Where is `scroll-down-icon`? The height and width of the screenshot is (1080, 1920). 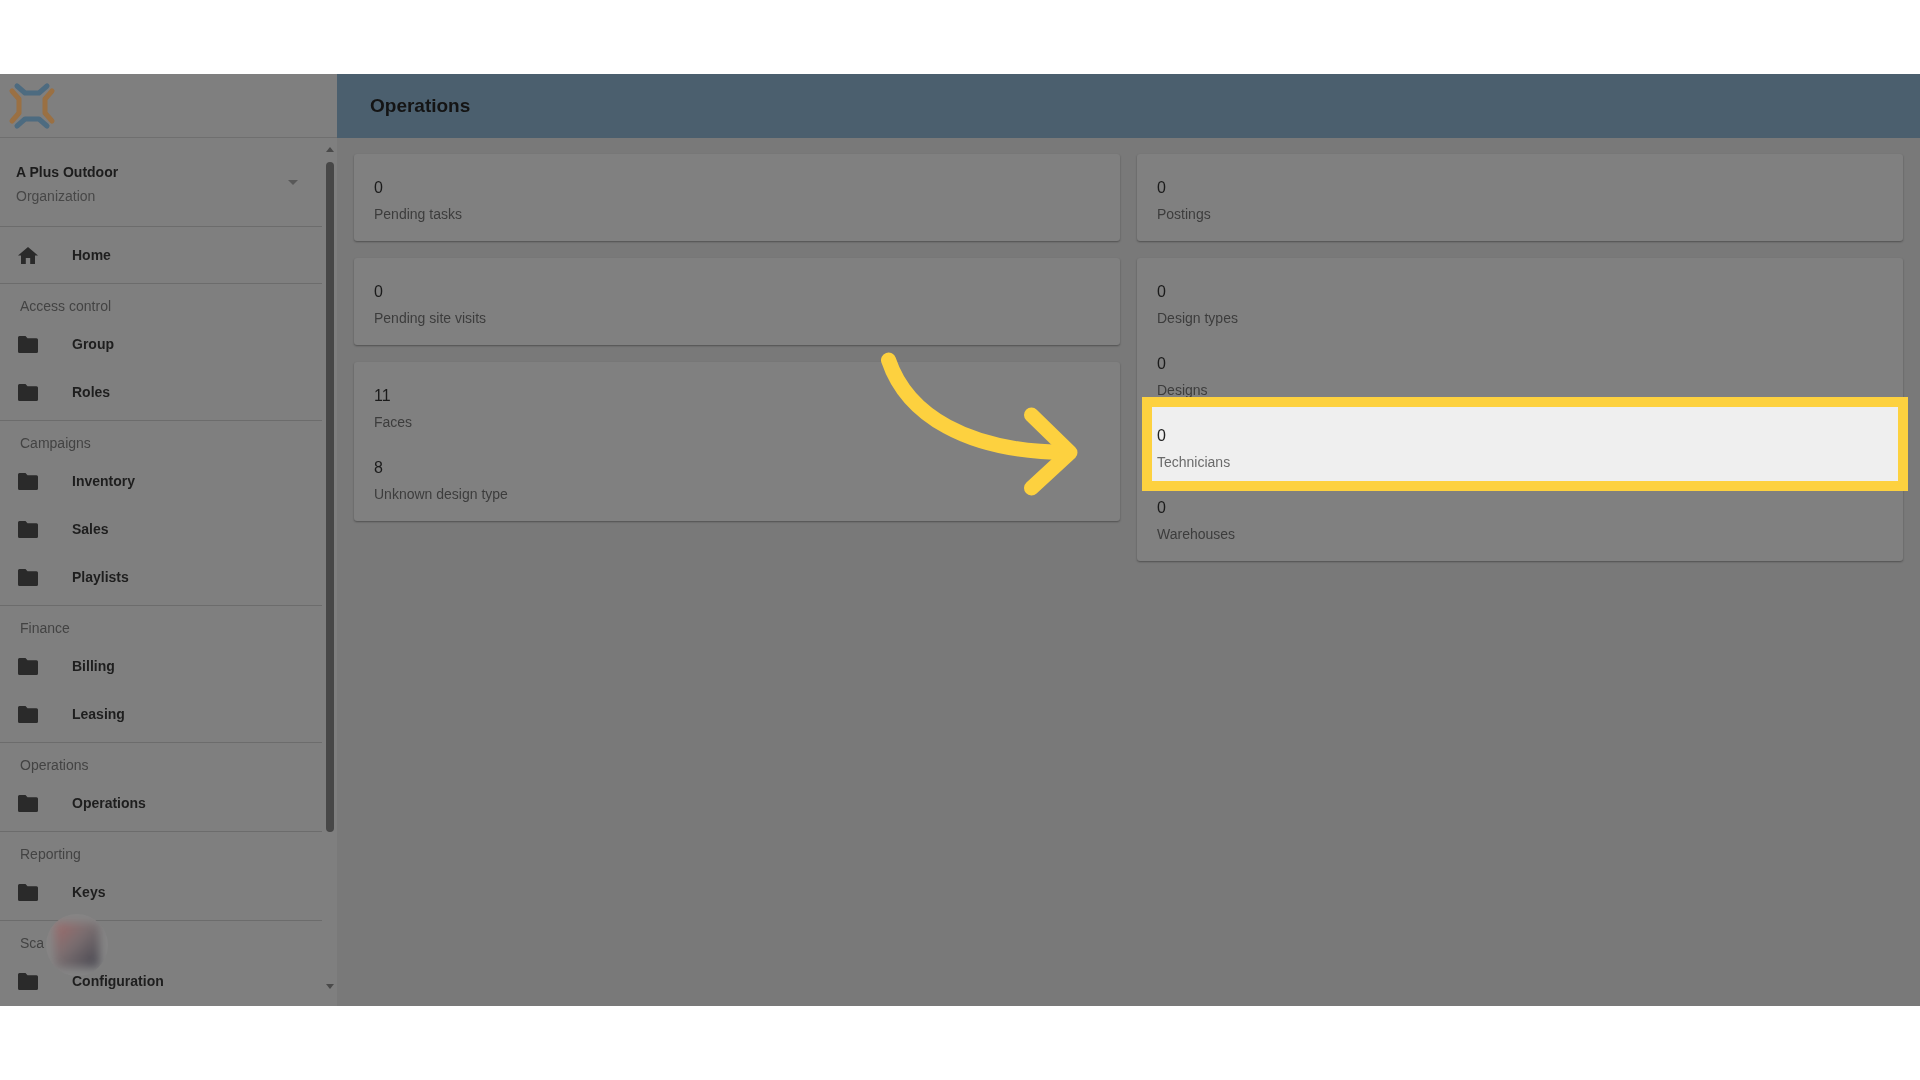
scroll-down-icon is located at coordinates (329, 986).